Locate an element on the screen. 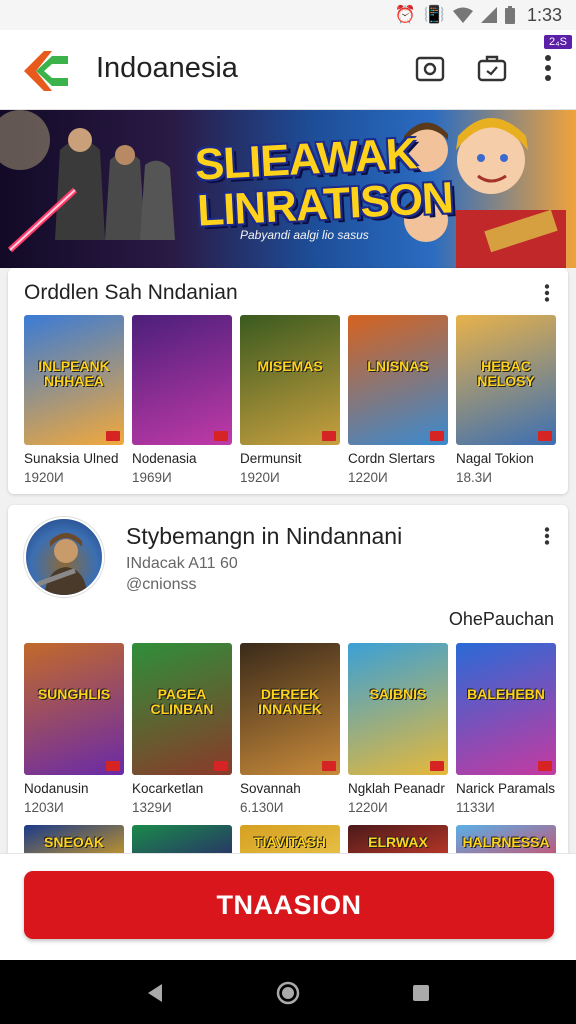 This screenshot has width=576, height=1024. game-tile: DEREEK INNANEK Sovannah 6.130И is located at coordinates (290, 729).